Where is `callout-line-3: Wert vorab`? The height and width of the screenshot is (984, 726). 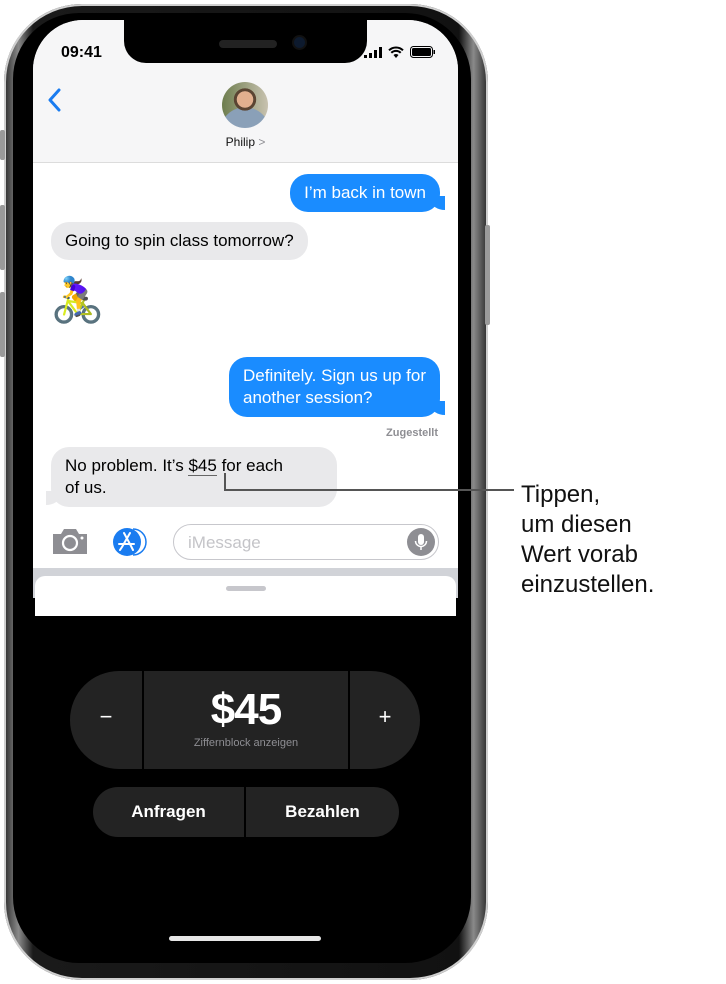
callout-line-3: Wert vorab is located at coordinates (579, 554).